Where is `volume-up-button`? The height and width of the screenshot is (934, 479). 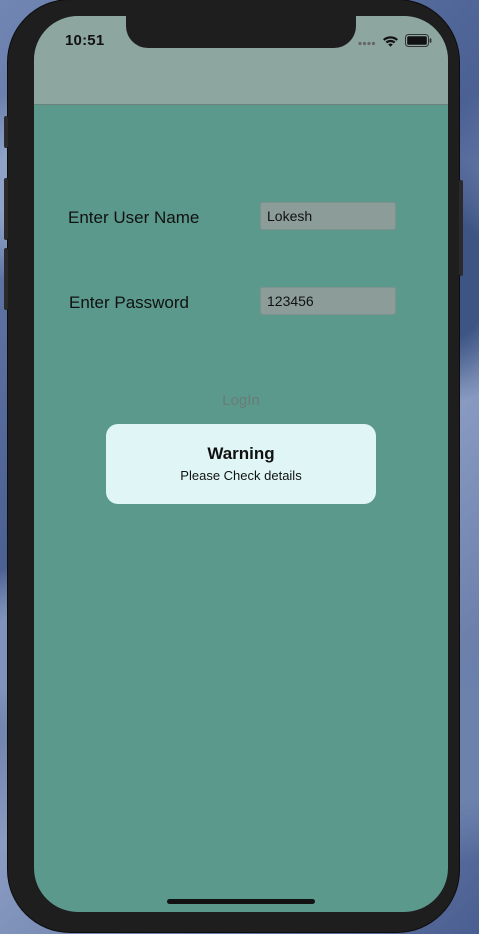 volume-up-button is located at coordinates (6, 209).